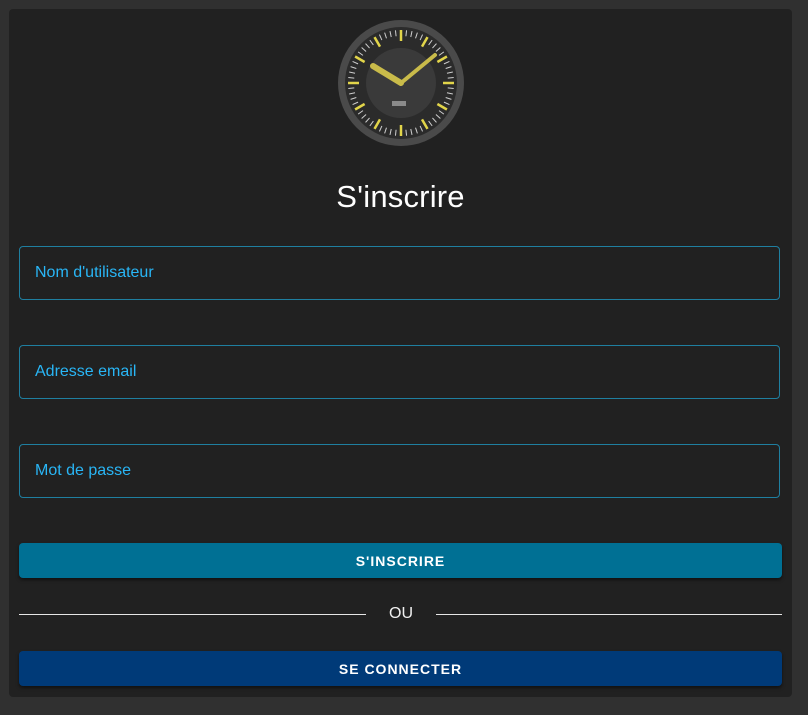 The width and height of the screenshot is (808, 715). Describe the element at coordinates (401, 613) in the screenshot. I see `divider-text: OU` at that location.